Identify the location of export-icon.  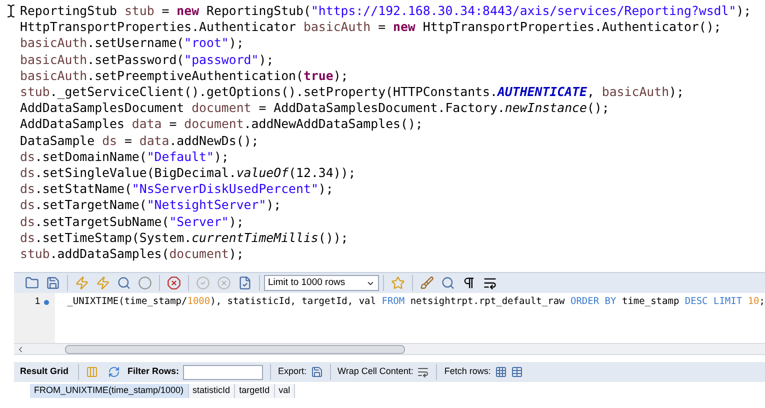
(316, 372).